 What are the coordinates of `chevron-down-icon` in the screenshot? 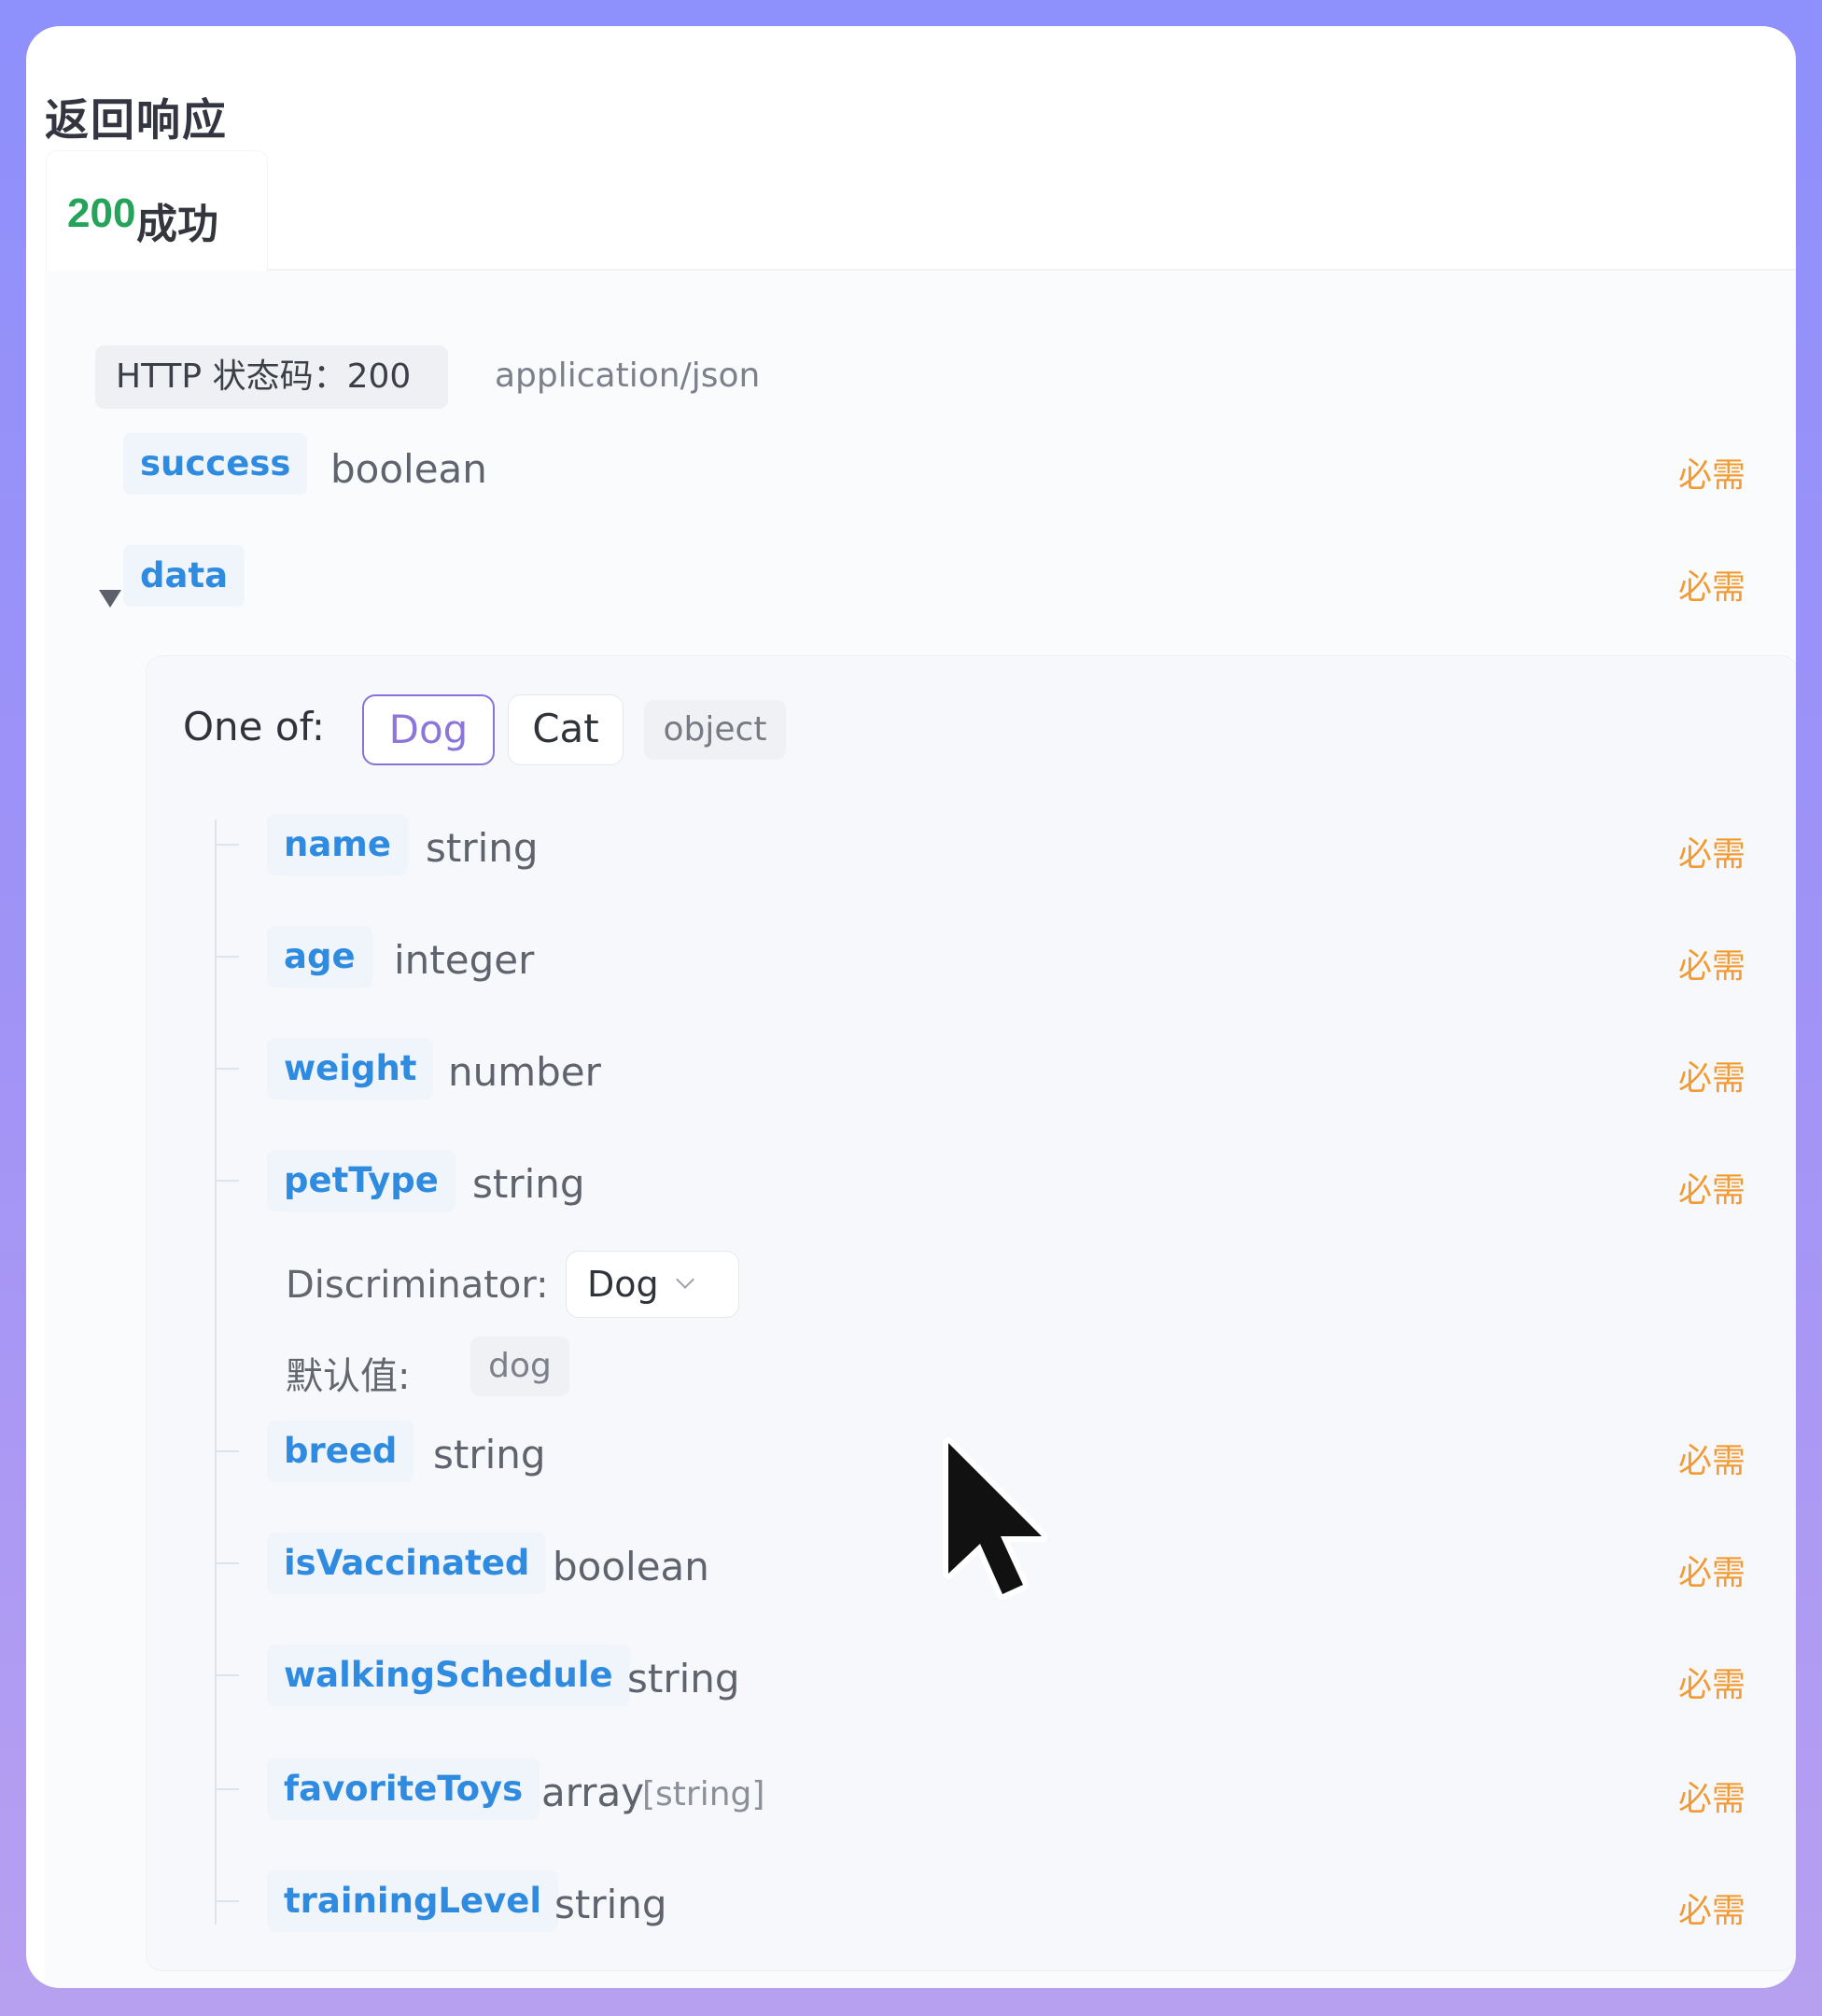 It's located at (685, 1279).